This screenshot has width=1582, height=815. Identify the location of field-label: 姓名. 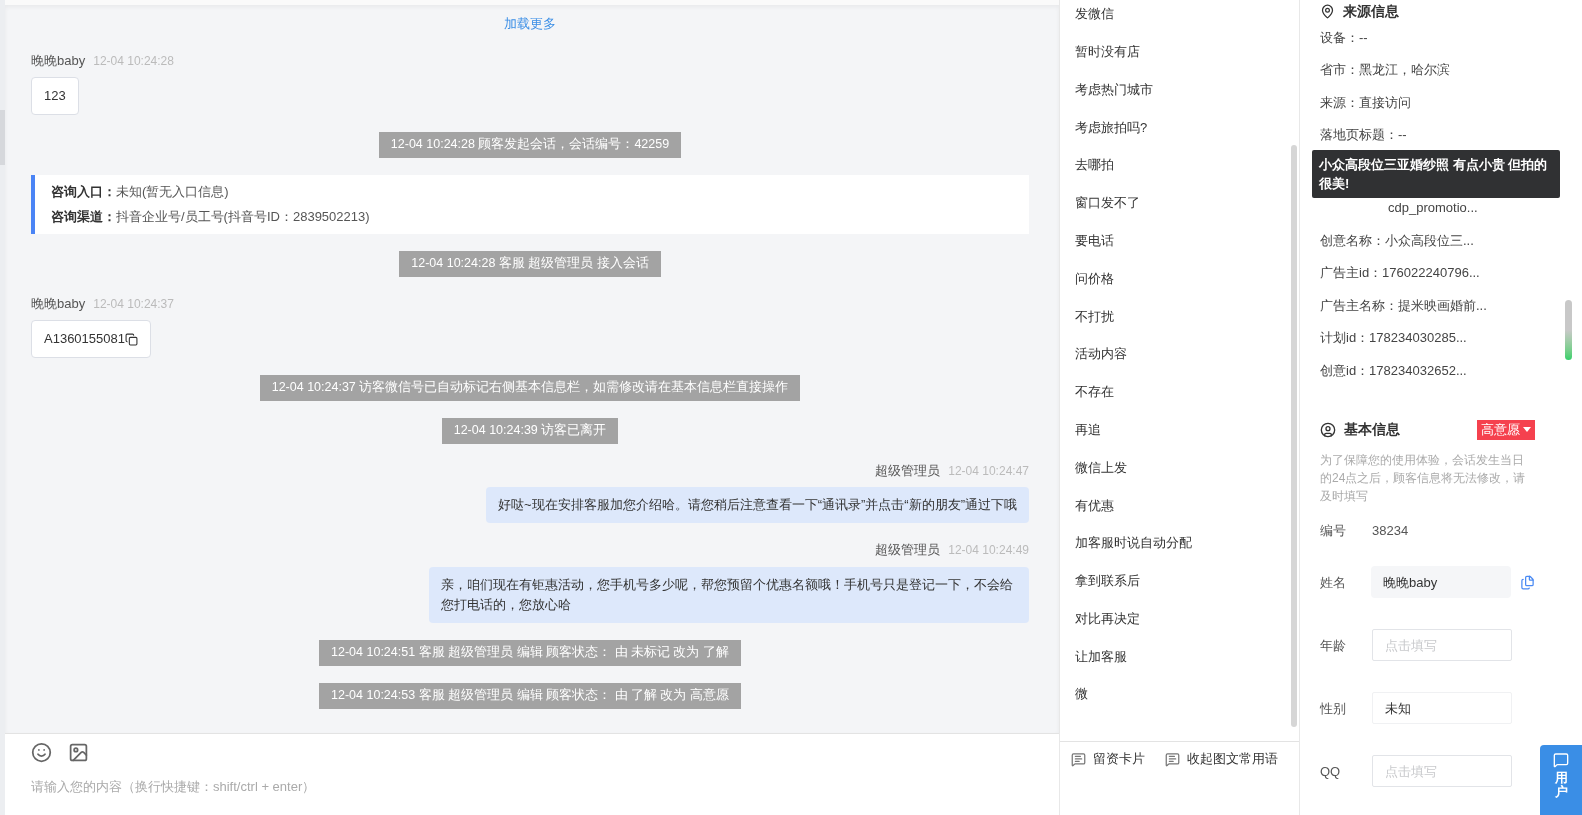
(1333, 582).